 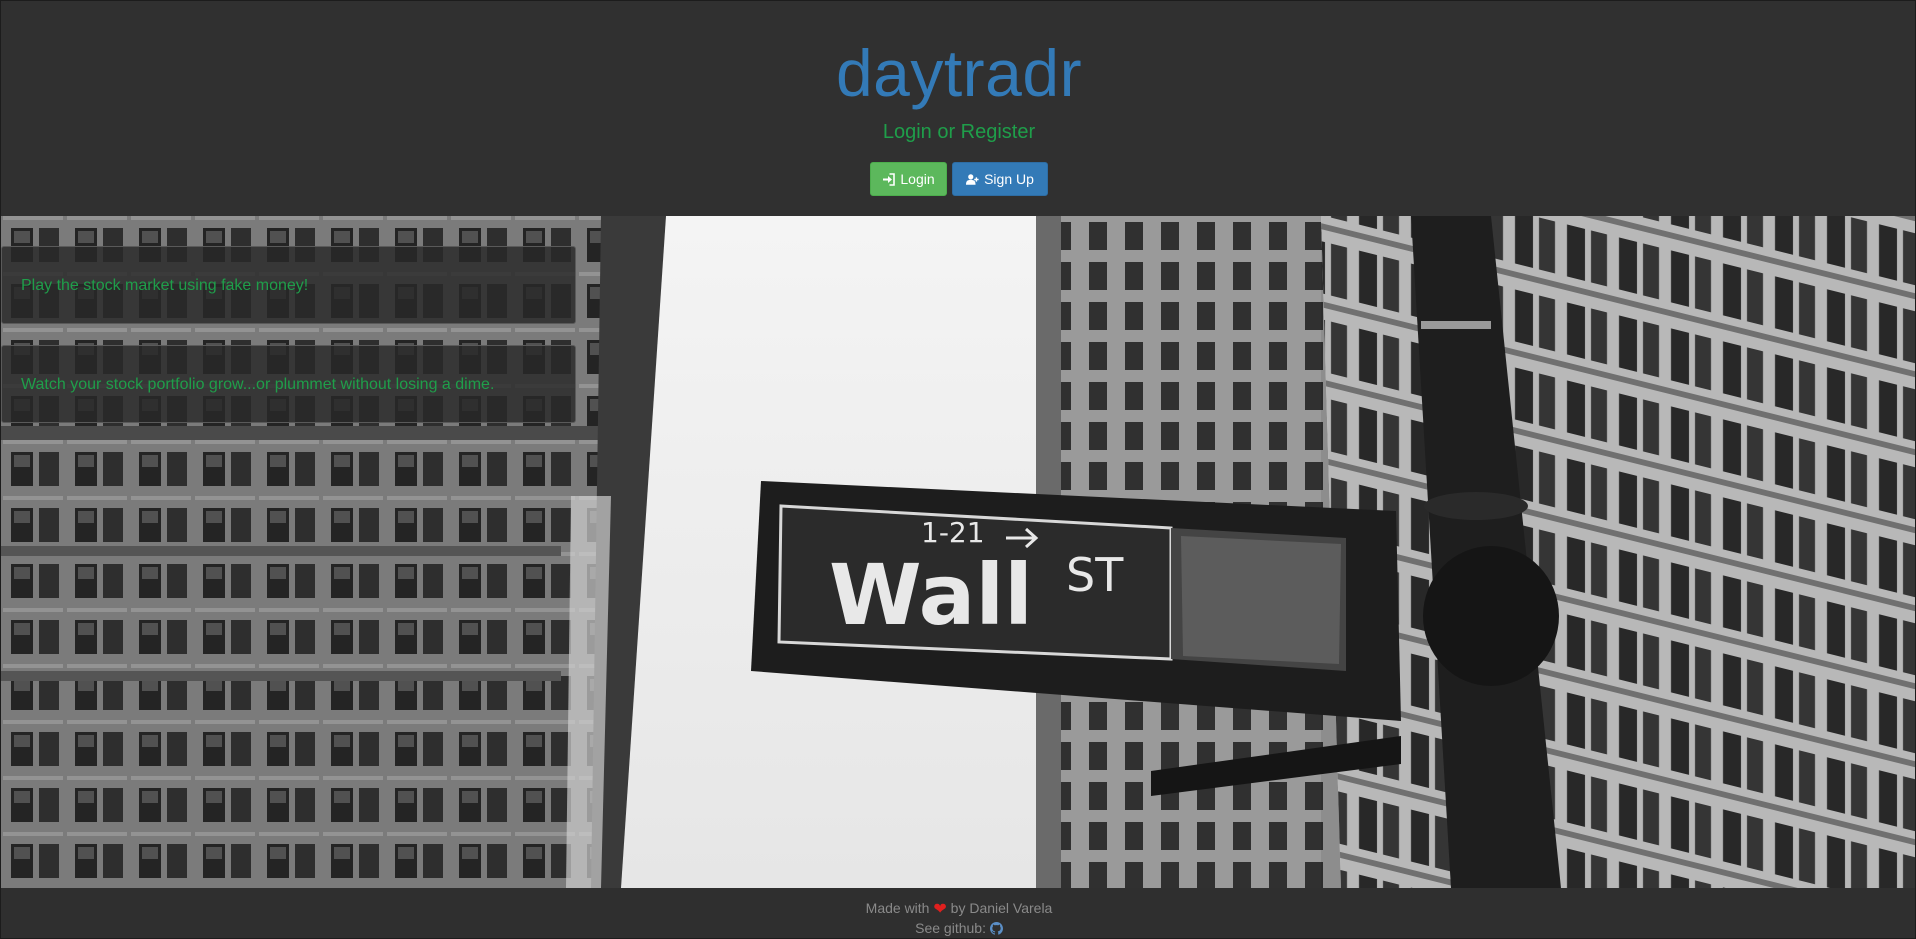 I want to click on brand-title: daytradr, so click(x=959, y=73).